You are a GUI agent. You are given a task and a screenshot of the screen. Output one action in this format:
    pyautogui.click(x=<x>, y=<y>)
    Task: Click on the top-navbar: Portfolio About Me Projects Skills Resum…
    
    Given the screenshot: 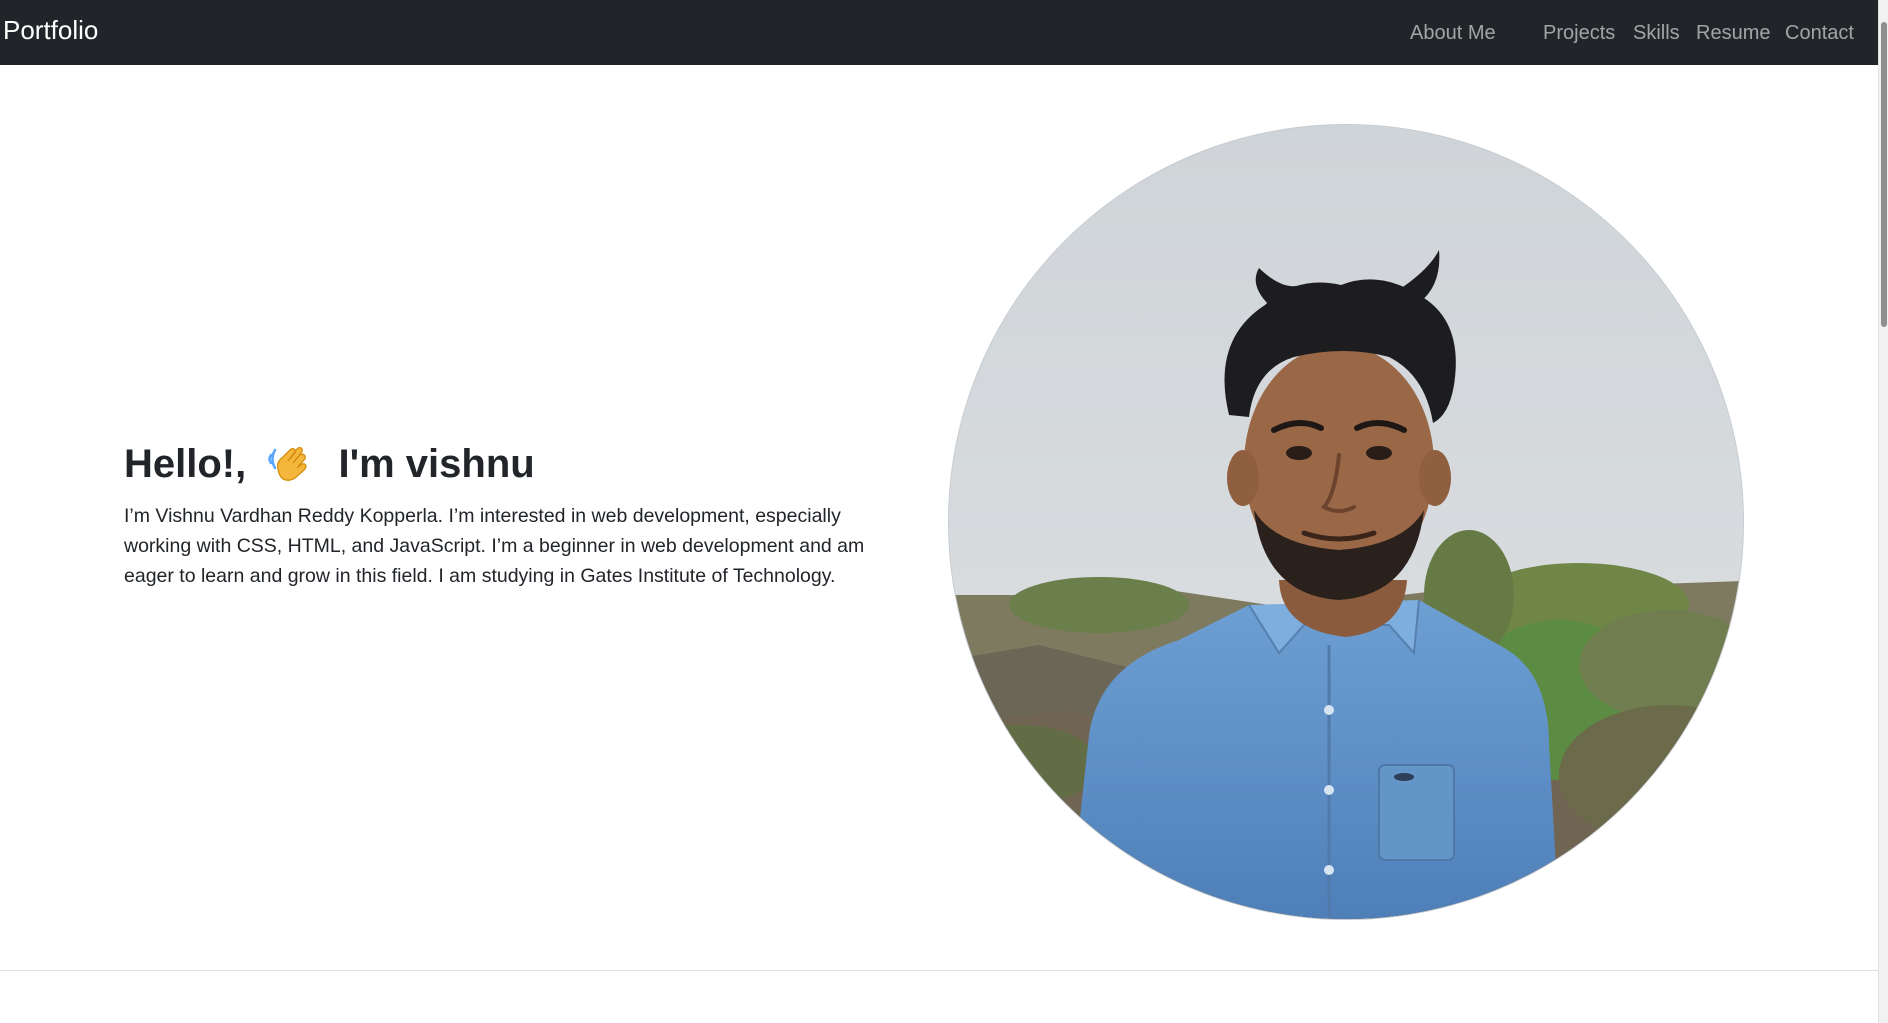 What is the action you would take?
    pyautogui.click(x=939, y=32)
    